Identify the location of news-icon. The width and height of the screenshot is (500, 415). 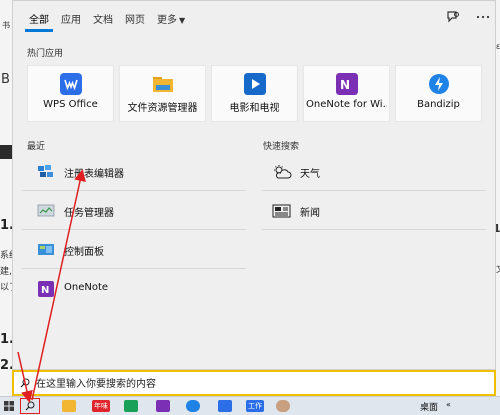
(281, 211).